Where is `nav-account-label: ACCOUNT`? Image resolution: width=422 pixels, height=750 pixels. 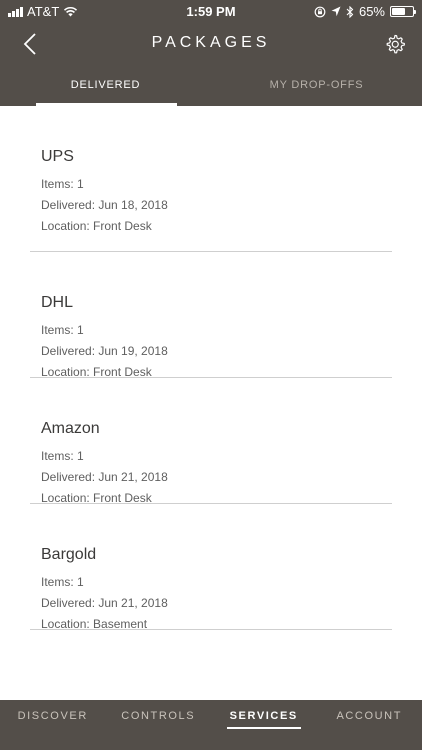
nav-account-label: ACCOUNT is located at coordinates (369, 716).